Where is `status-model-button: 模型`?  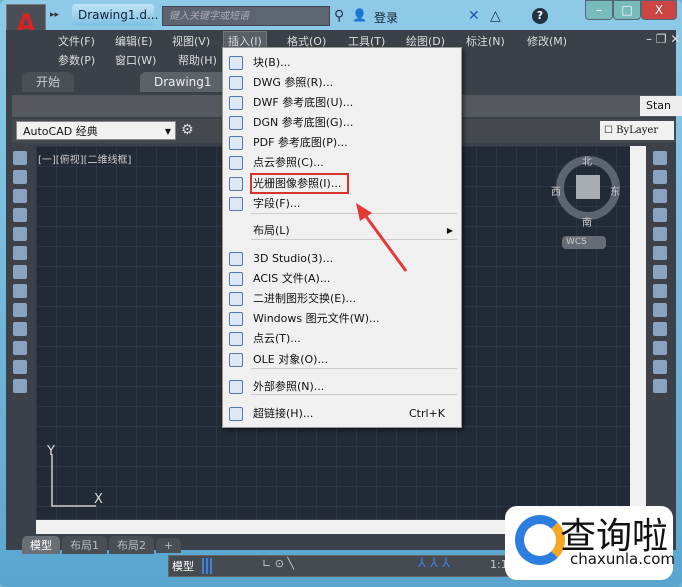 status-model-button: 模型 is located at coordinates (183, 566).